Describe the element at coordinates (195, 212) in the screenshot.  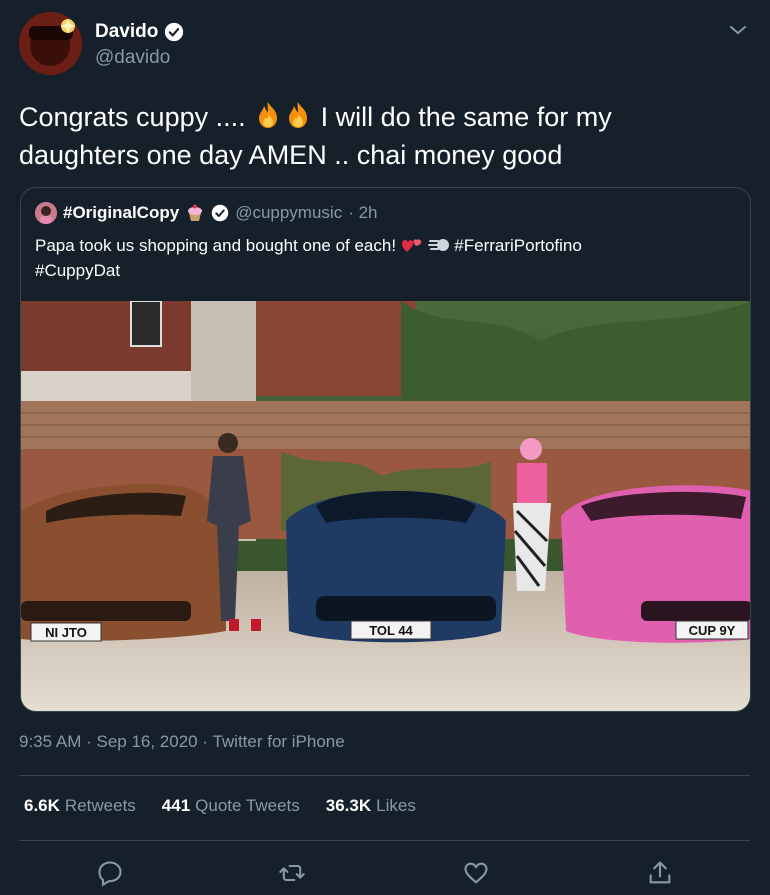
I see `cupcake-icon` at that location.